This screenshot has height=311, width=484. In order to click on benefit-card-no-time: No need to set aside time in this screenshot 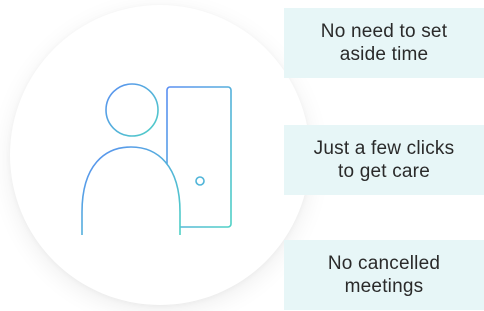, I will do `click(384, 43)`.